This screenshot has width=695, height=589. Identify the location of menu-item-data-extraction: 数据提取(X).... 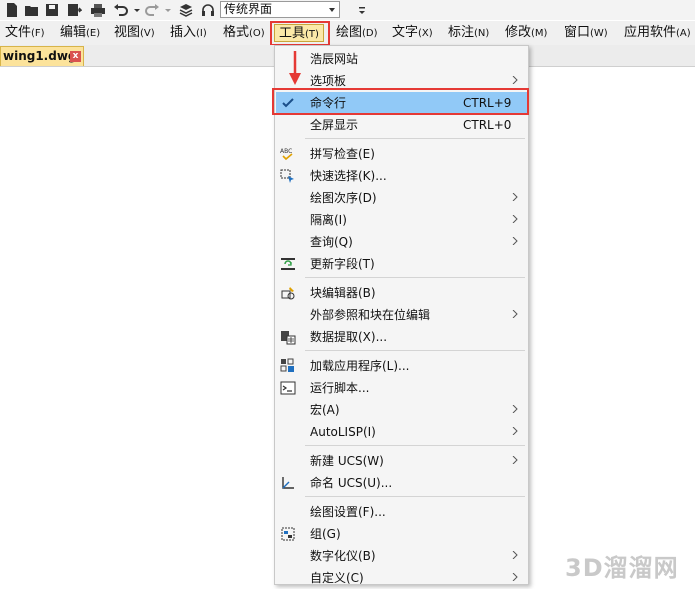
(401, 337).